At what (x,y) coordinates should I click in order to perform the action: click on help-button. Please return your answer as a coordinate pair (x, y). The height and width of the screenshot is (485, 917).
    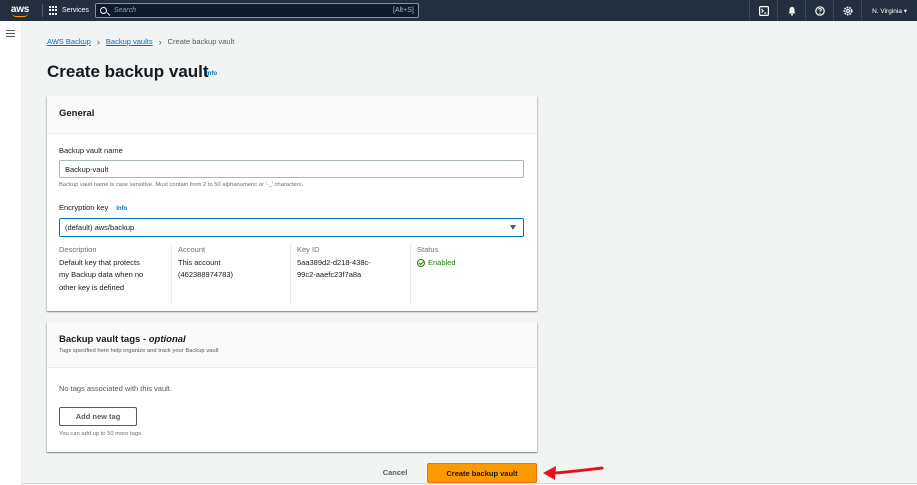
    Looking at the image, I should click on (819, 10).